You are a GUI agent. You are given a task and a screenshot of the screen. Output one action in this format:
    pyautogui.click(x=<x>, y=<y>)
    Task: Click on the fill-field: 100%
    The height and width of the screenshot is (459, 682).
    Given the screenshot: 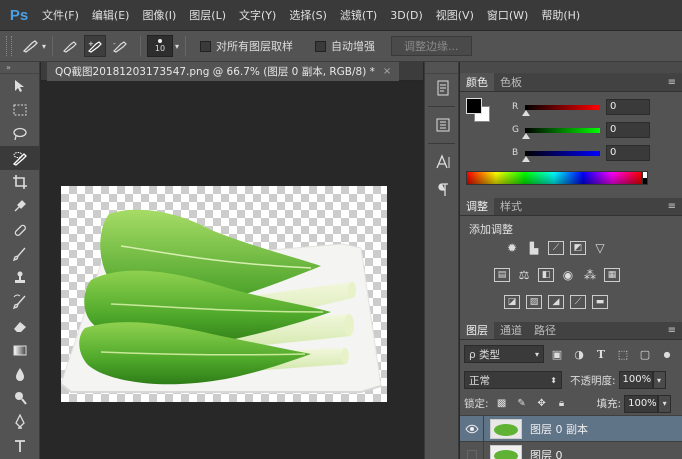 What is the action you would take?
    pyautogui.click(x=641, y=403)
    